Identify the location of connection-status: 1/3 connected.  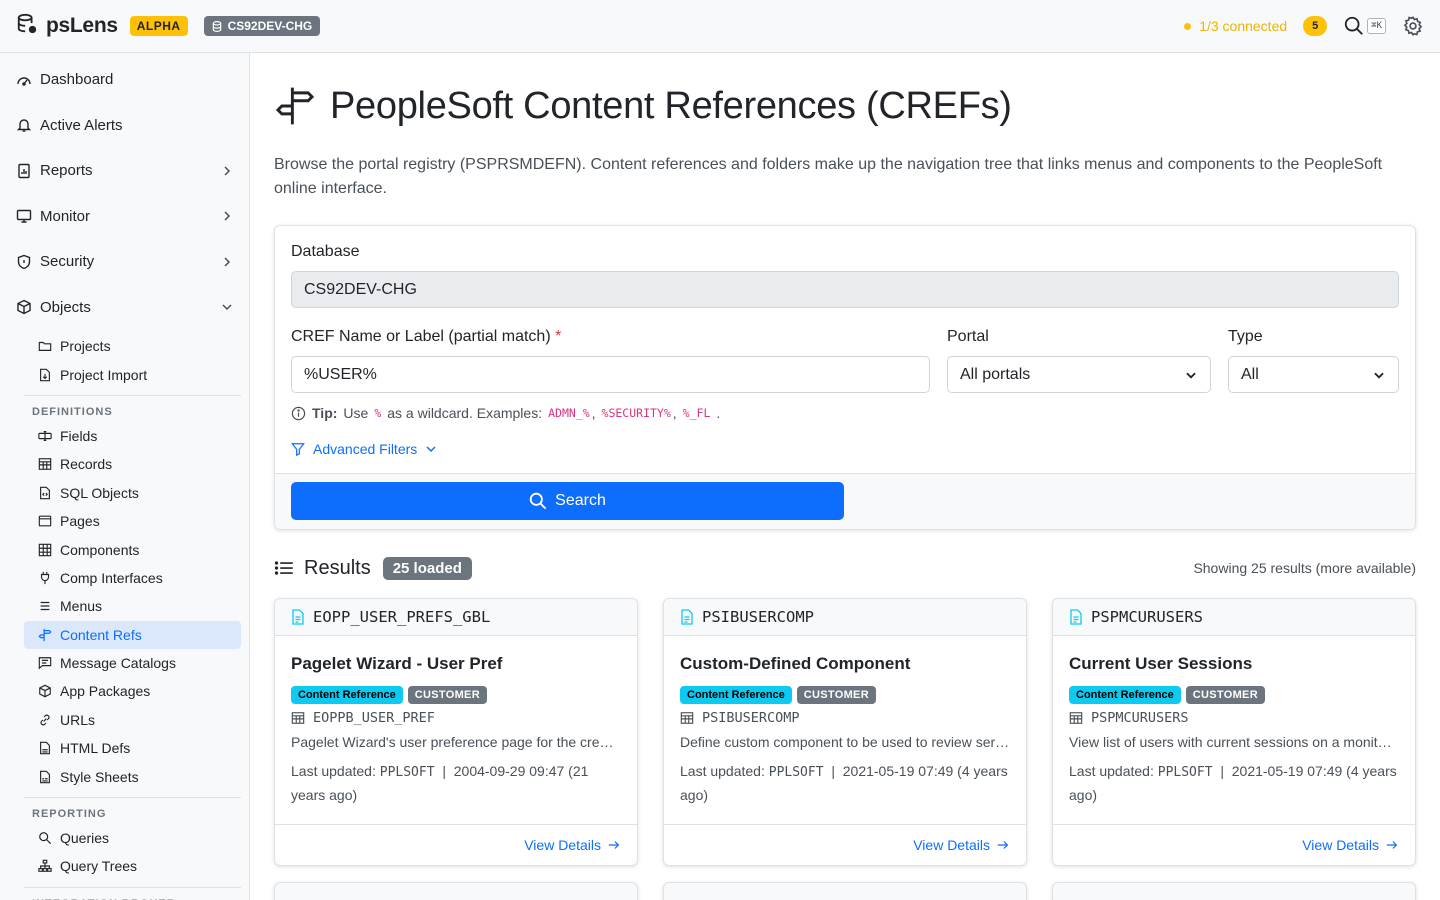
(1235, 26).